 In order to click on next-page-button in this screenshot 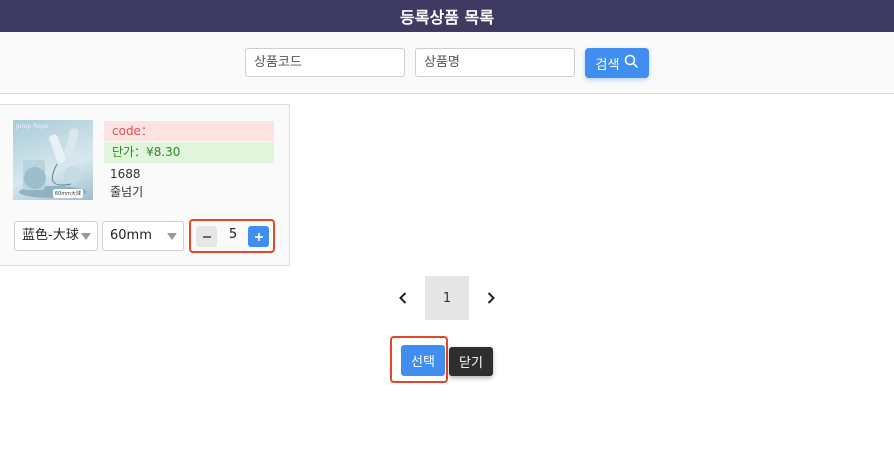, I will do `click(491, 298)`.